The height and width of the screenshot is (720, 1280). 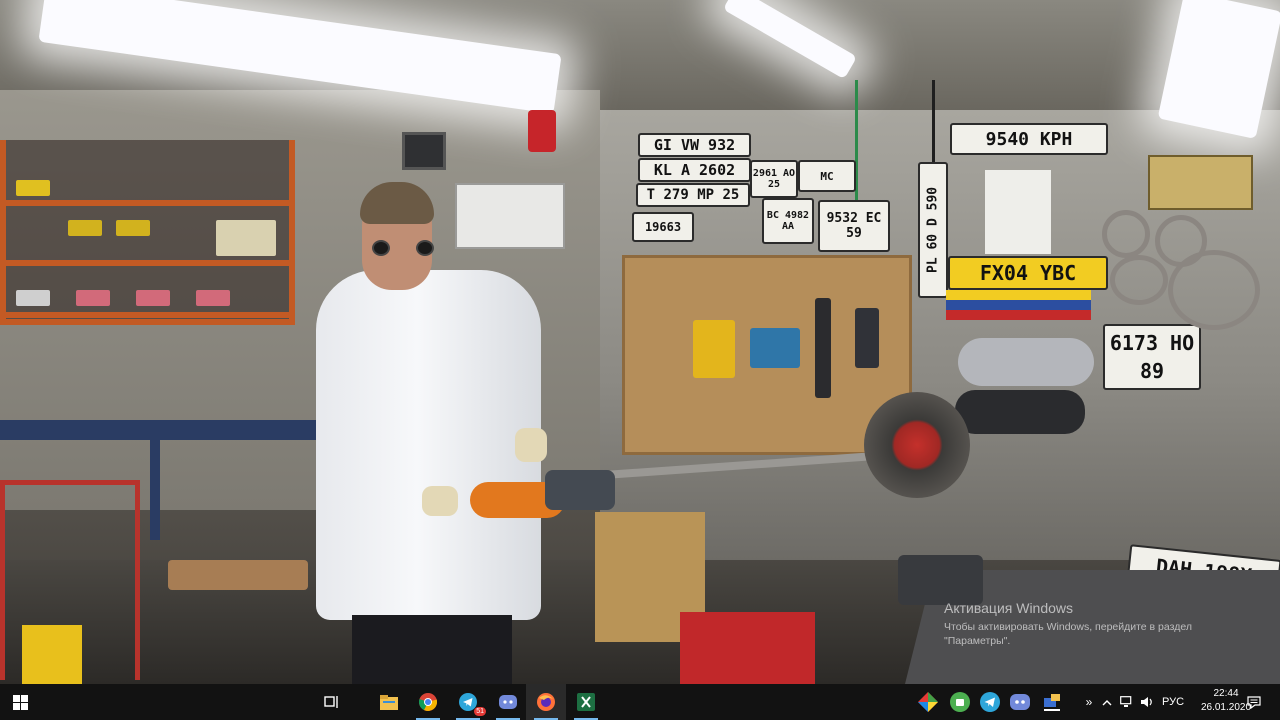 What do you see at coordinates (694, 170) in the screenshot?
I see `license-plate: KL A 2602` at bounding box center [694, 170].